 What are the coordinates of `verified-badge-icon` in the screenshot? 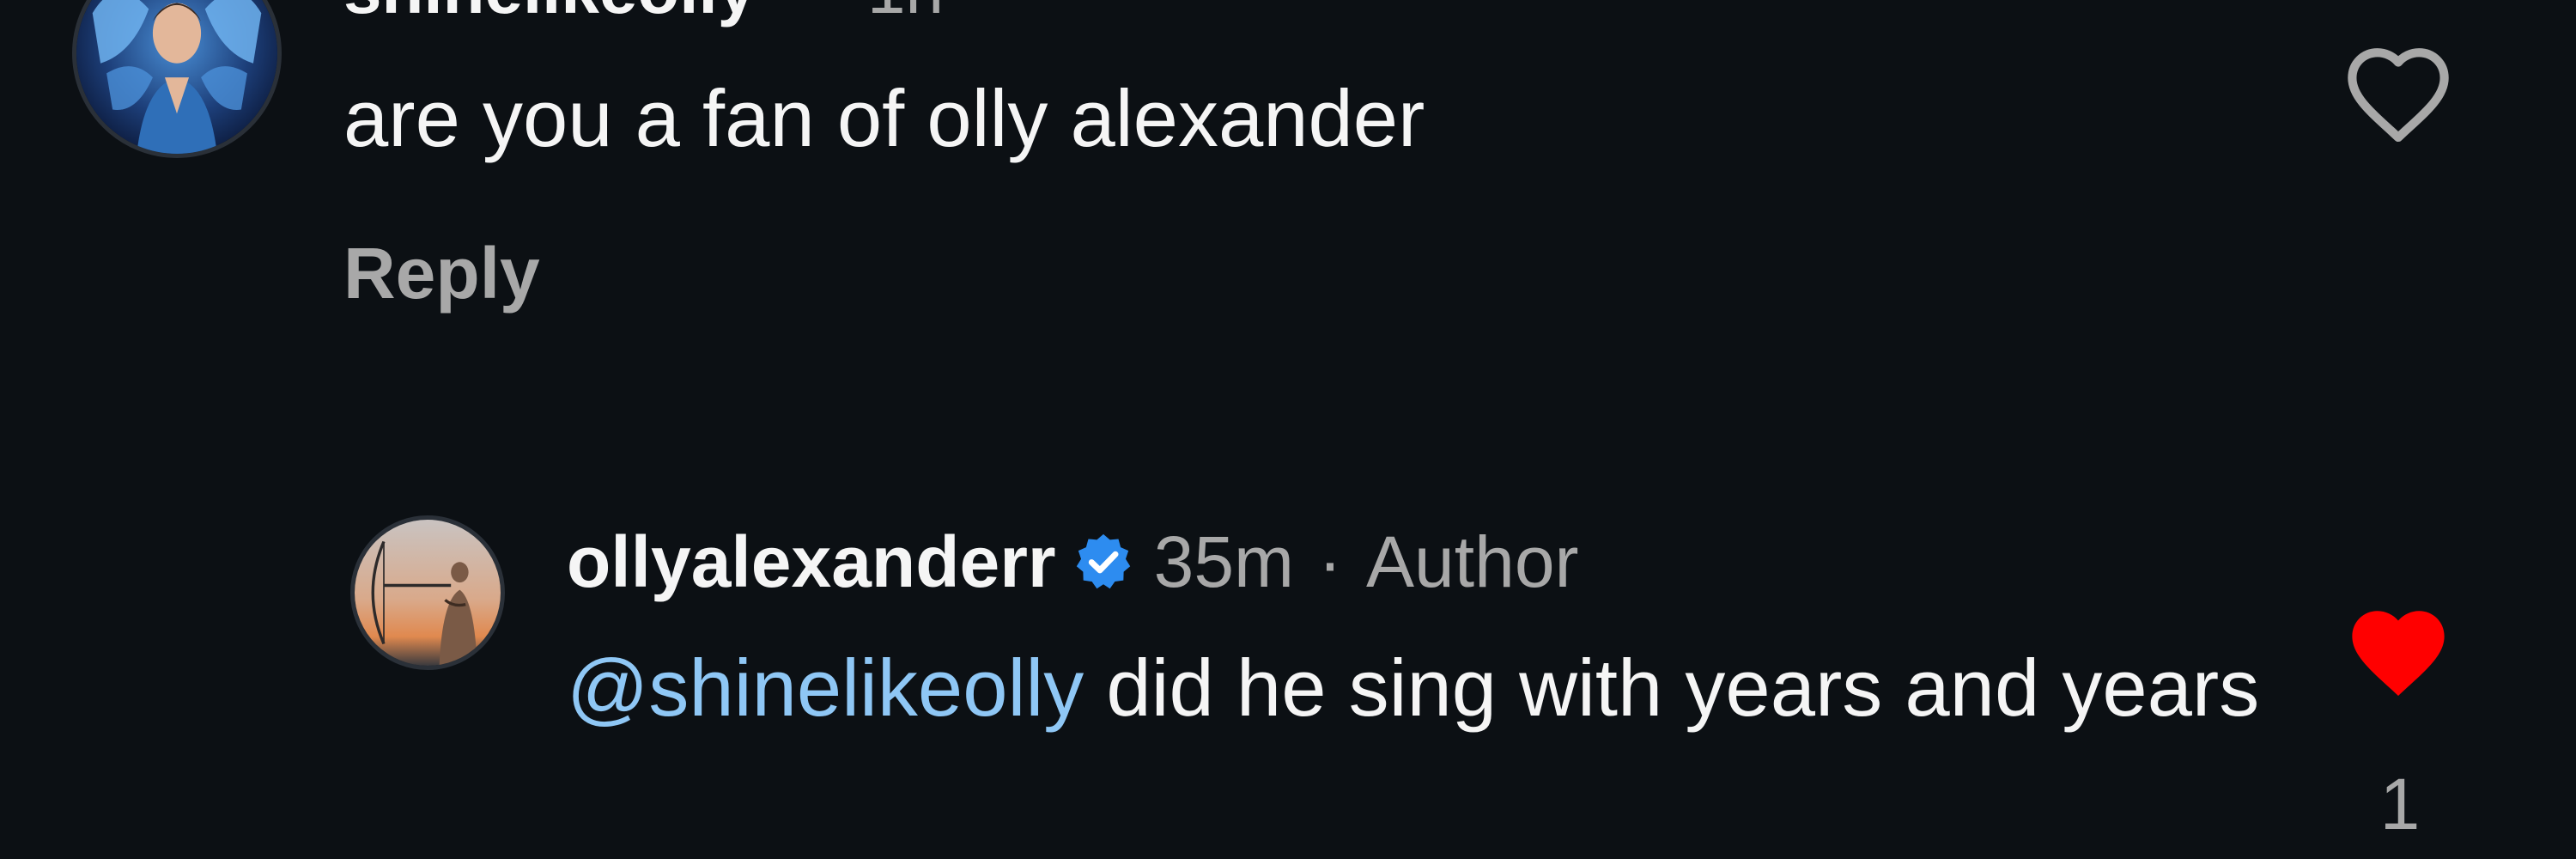 It's located at (1103, 562).